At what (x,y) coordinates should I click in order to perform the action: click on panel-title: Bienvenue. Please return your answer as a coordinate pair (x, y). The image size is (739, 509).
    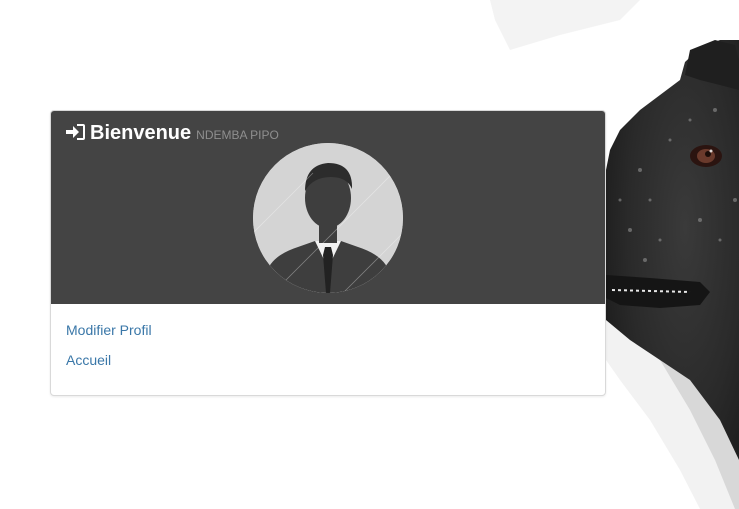
    Looking at the image, I should click on (141, 133).